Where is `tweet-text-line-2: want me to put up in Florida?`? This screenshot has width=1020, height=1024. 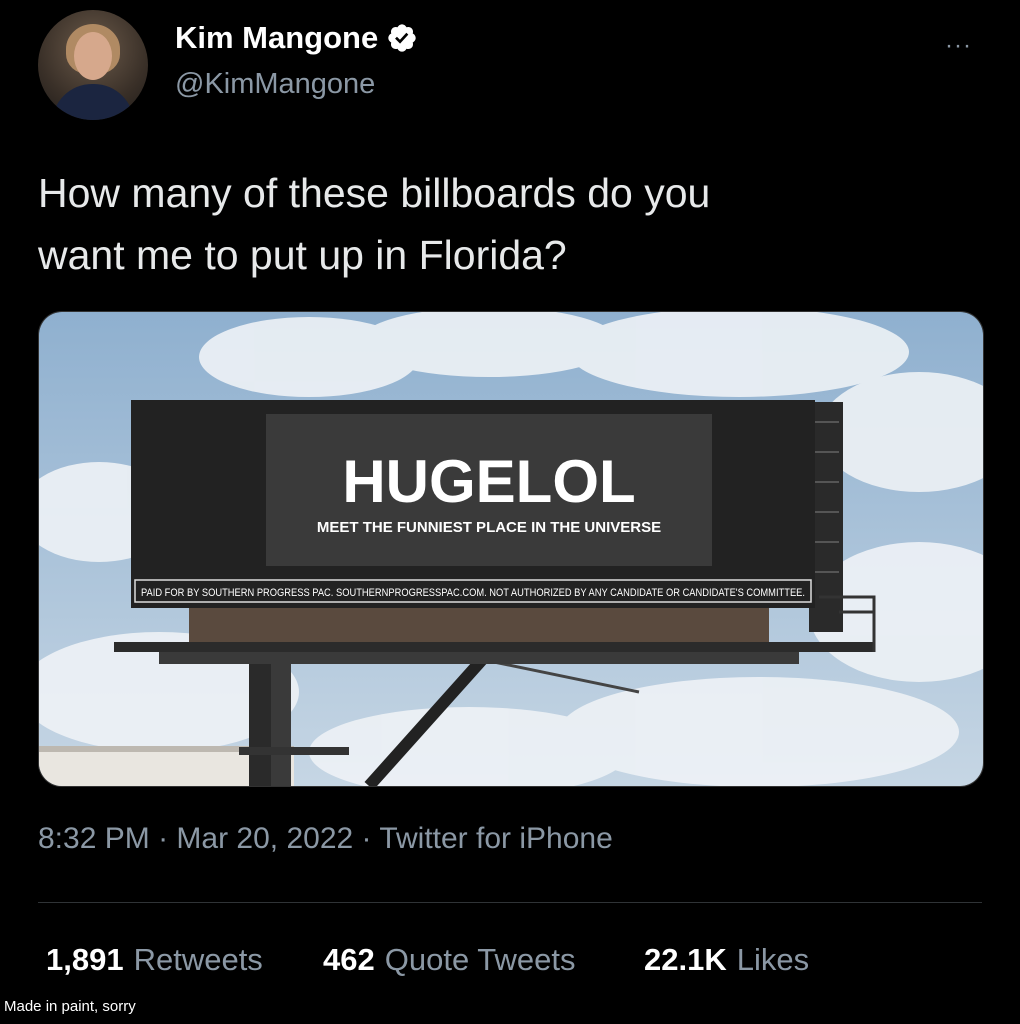
tweet-text-line-2: want me to put up in Florida? is located at coordinates (302, 255).